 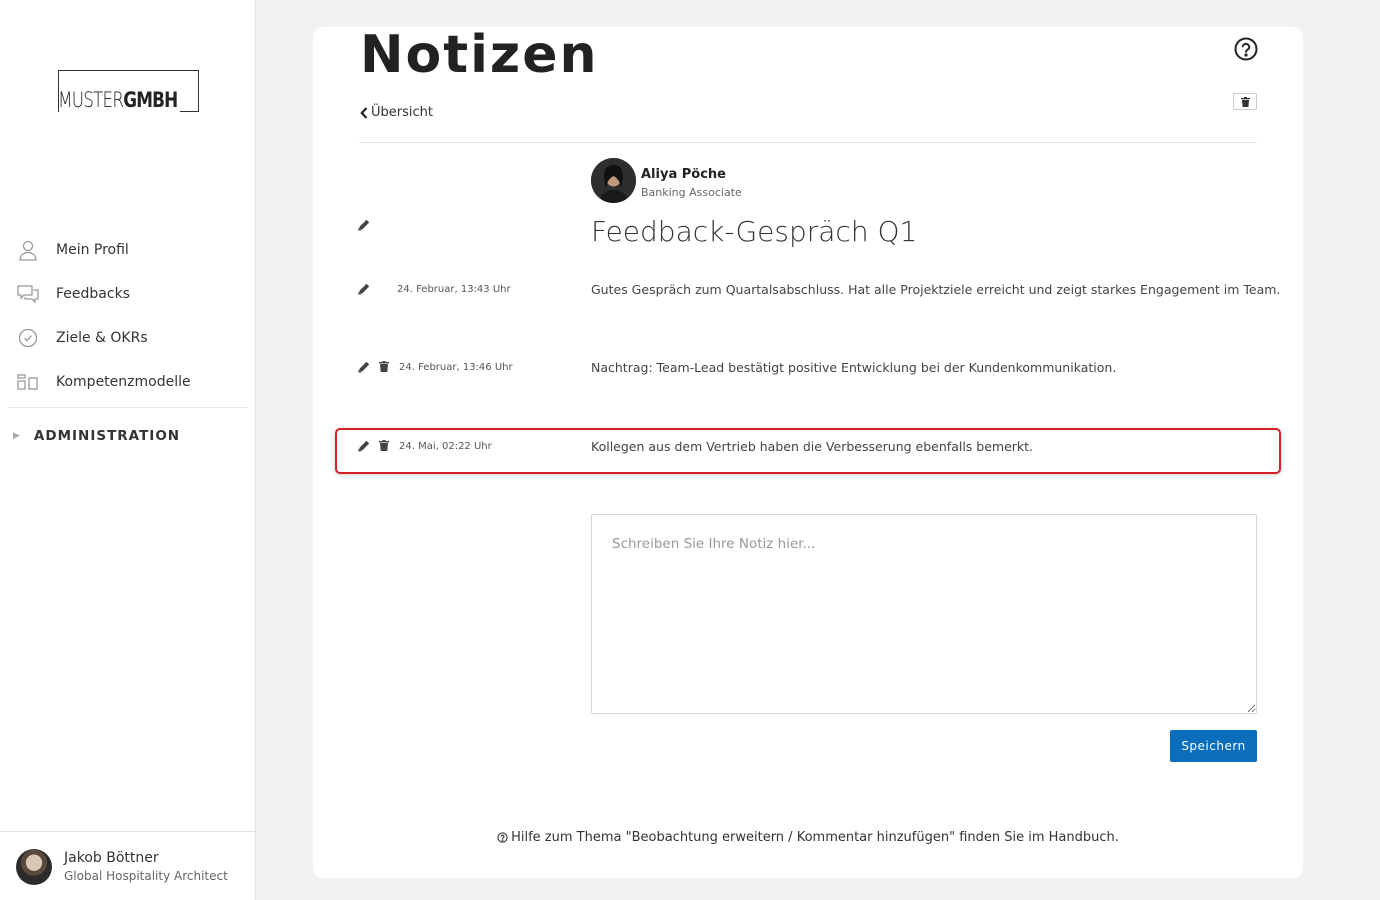 What do you see at coordinates (364, 225) in the screenshot?
I see `edit-title-pencil-icon` at bounding box center [364, 225].